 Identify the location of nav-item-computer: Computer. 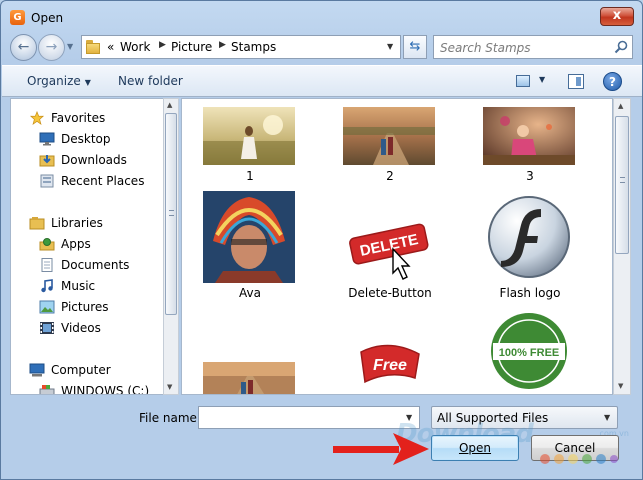
(88, 370).